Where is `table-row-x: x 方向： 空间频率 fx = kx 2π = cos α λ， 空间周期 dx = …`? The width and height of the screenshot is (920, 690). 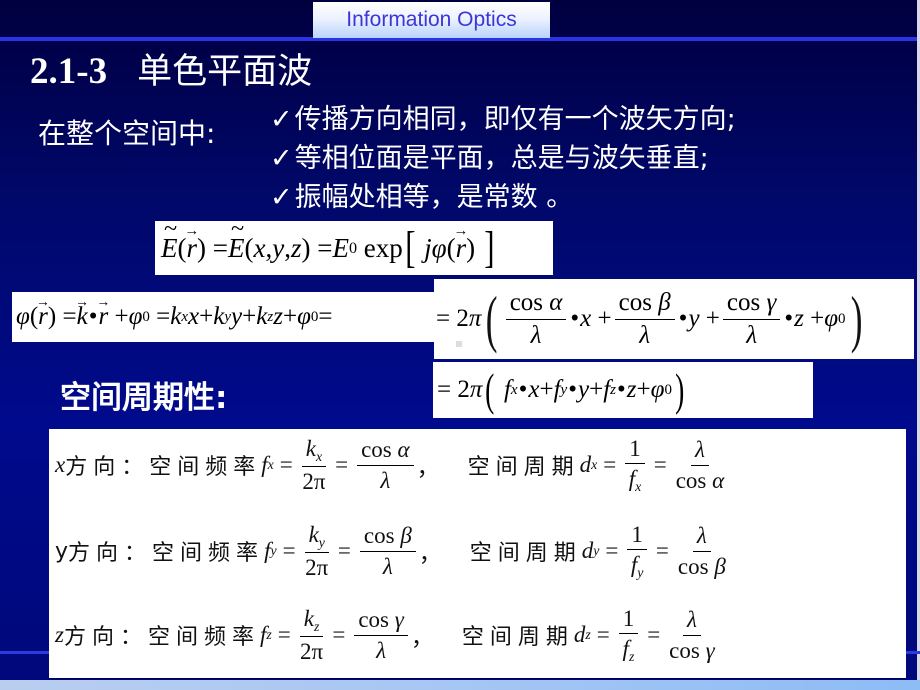 table-row-x: x 方向： 空间频率 fx = kx 2π = cos α λ， 空间周期 dx = … is located at coordinates (390, 464).